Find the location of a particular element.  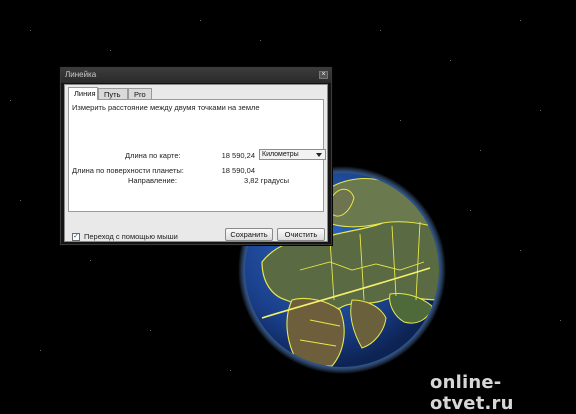

checkmark-icon: ✓ is located at coordinates (76, 236).